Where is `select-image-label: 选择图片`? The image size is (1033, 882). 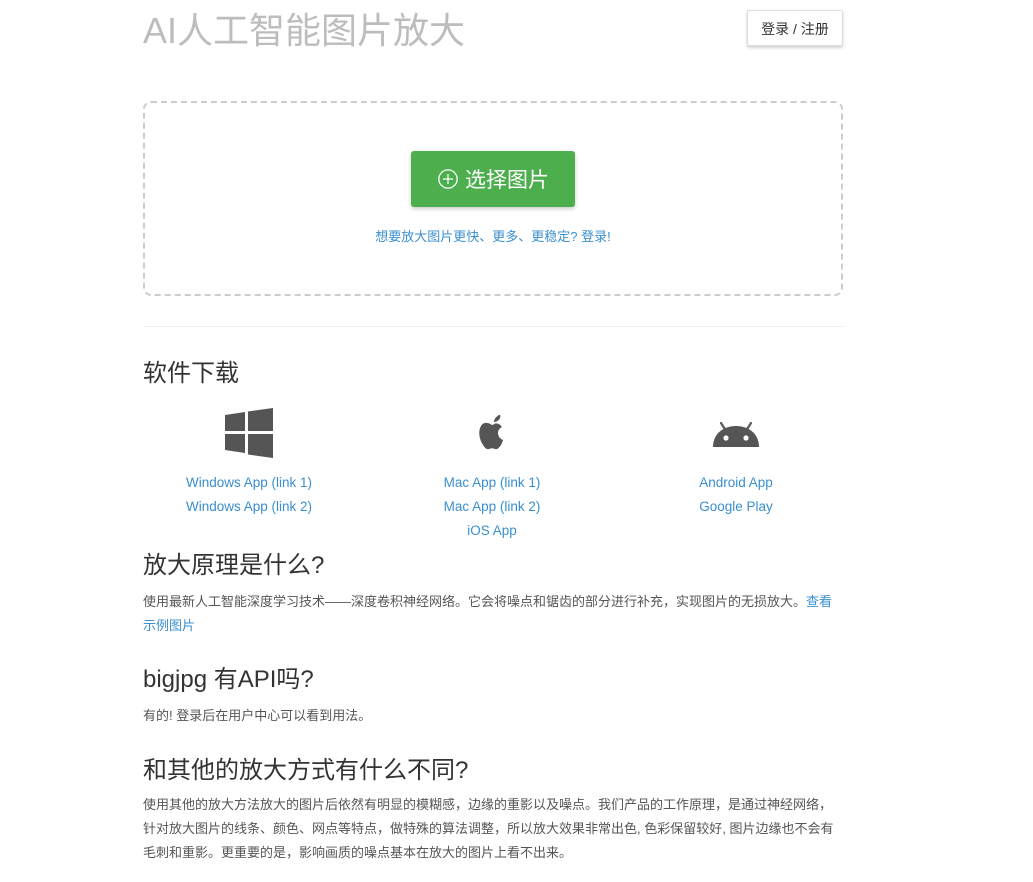
select-image-label: 选择图片 is located at coordinates (507, 180).